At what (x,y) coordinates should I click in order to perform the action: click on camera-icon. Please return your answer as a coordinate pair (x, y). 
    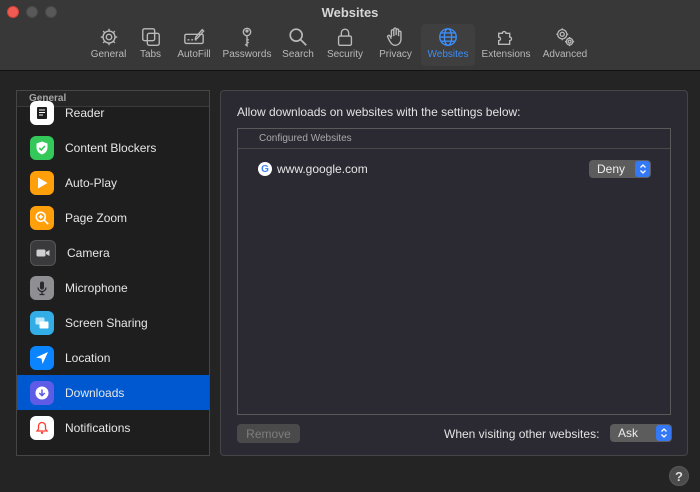
    Looking at the image, I should click on (43, 252).